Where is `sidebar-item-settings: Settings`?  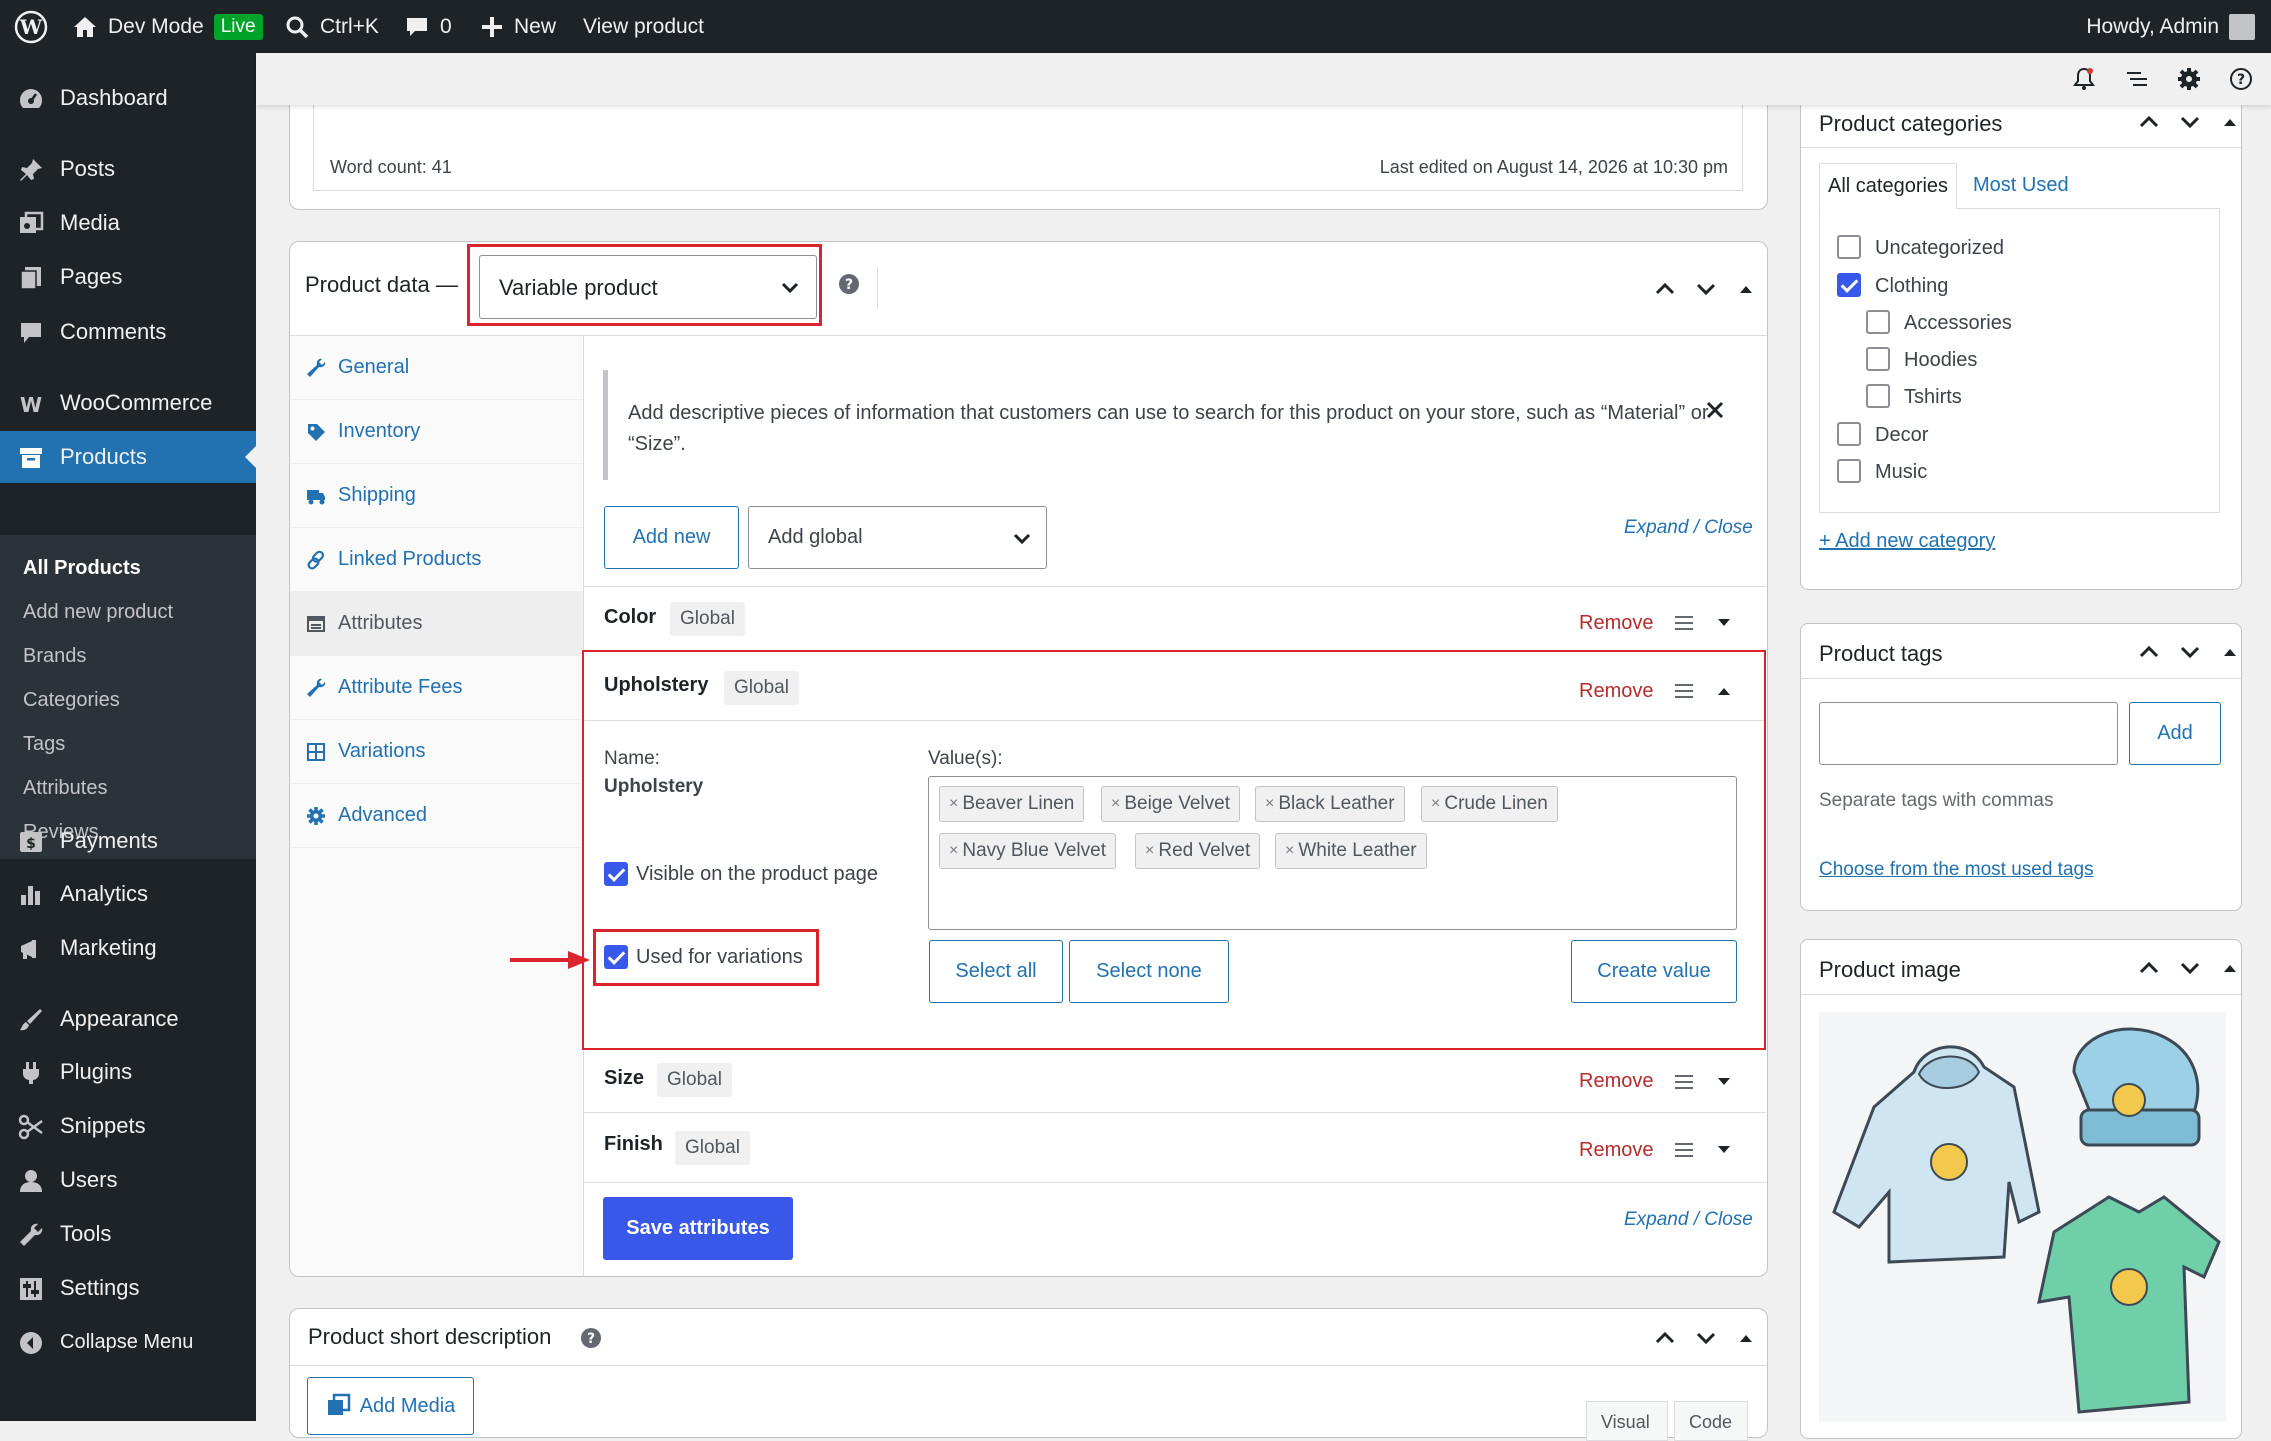 sidebar-item-settings: Settings is located at coordinates (128, 1288).